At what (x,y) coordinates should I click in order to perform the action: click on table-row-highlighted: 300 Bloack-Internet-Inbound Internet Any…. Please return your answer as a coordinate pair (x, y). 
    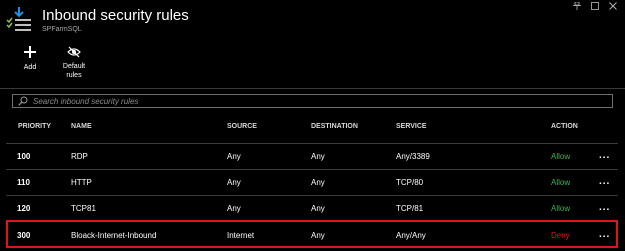
    Looking at the image, I should click on (312, 234).